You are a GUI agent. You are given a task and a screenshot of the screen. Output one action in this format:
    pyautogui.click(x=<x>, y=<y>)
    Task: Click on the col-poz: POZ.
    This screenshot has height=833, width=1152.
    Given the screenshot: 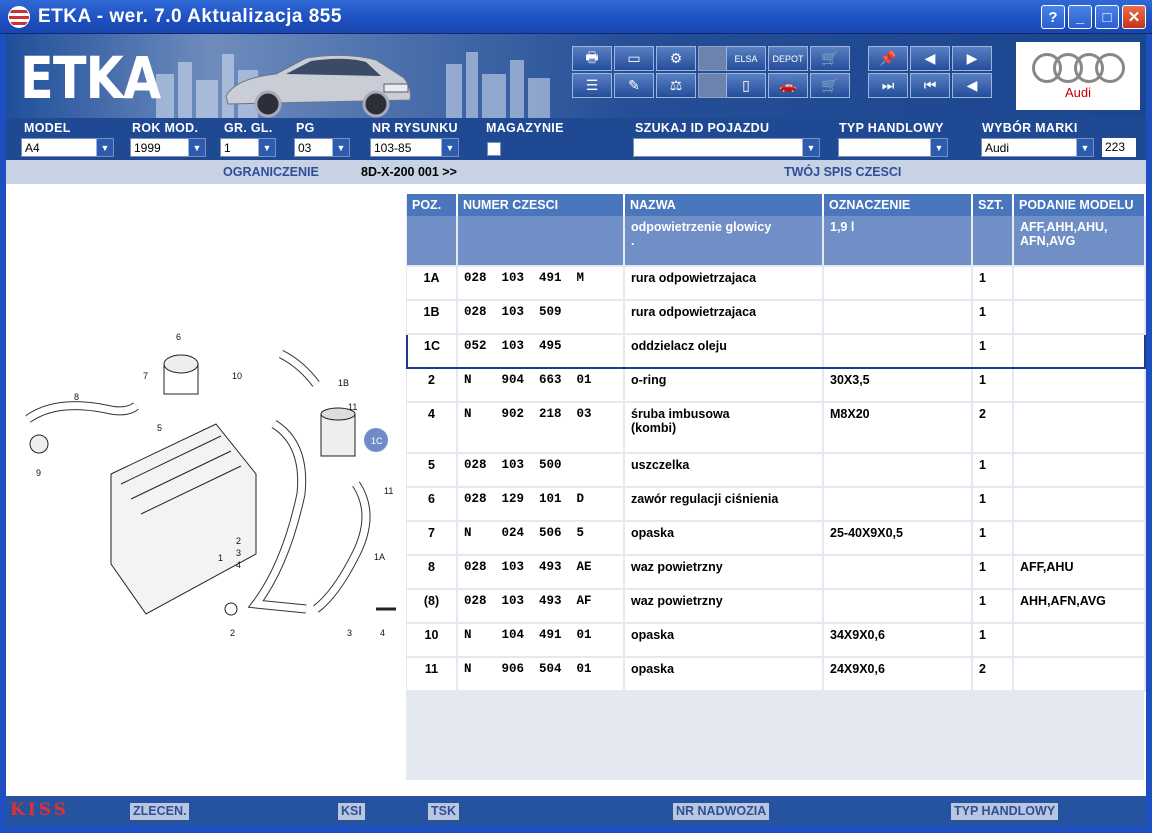 What is the action you would take?
    pyautogui.click(x=432, y=205)
    